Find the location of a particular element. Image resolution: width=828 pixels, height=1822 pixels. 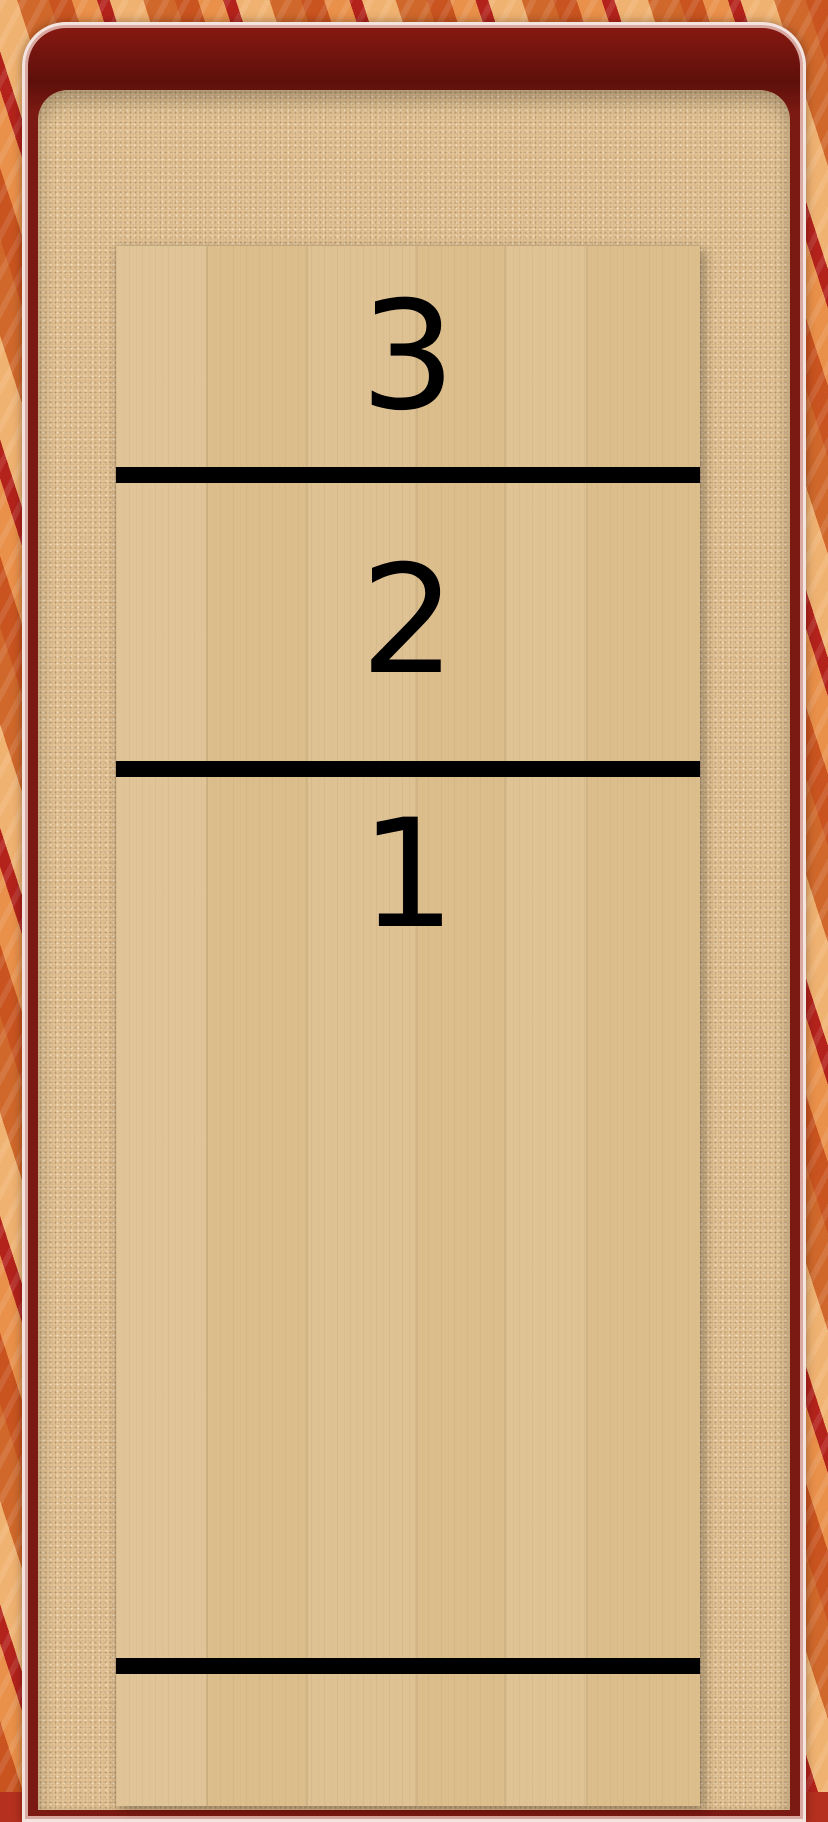

foul-line is located at coordinates (408, 1666).